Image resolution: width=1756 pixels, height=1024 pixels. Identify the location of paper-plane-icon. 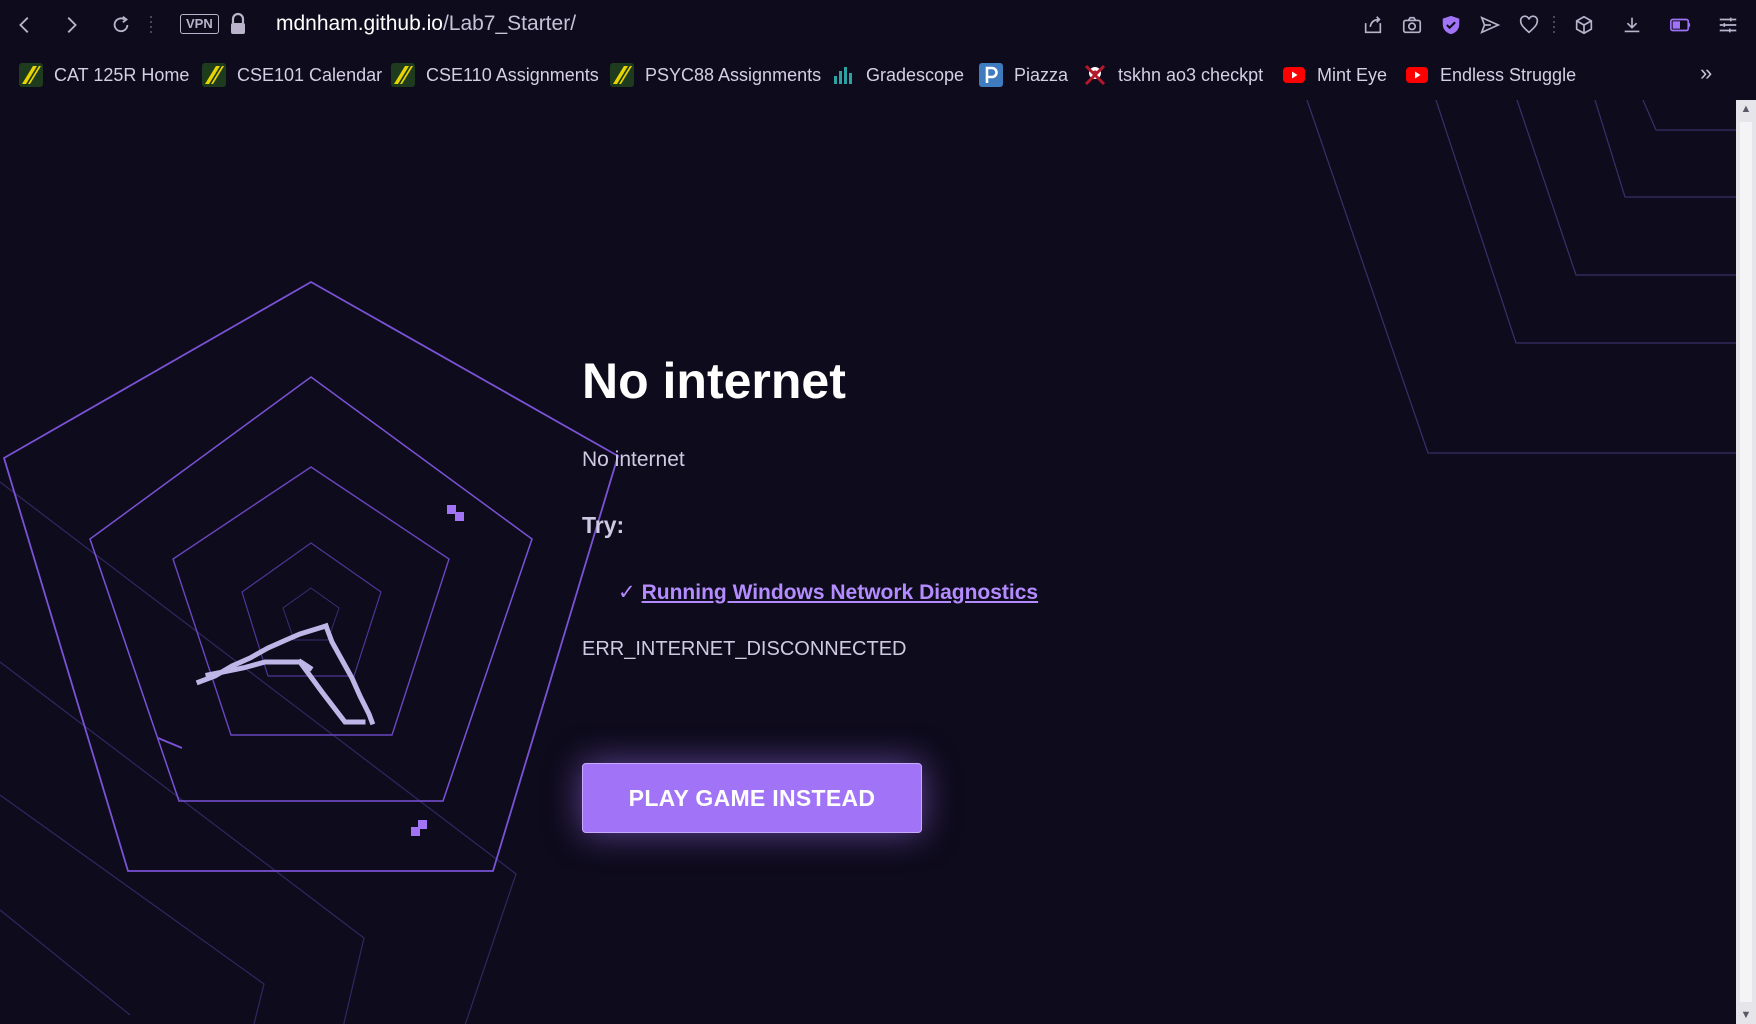
(1490, 25).